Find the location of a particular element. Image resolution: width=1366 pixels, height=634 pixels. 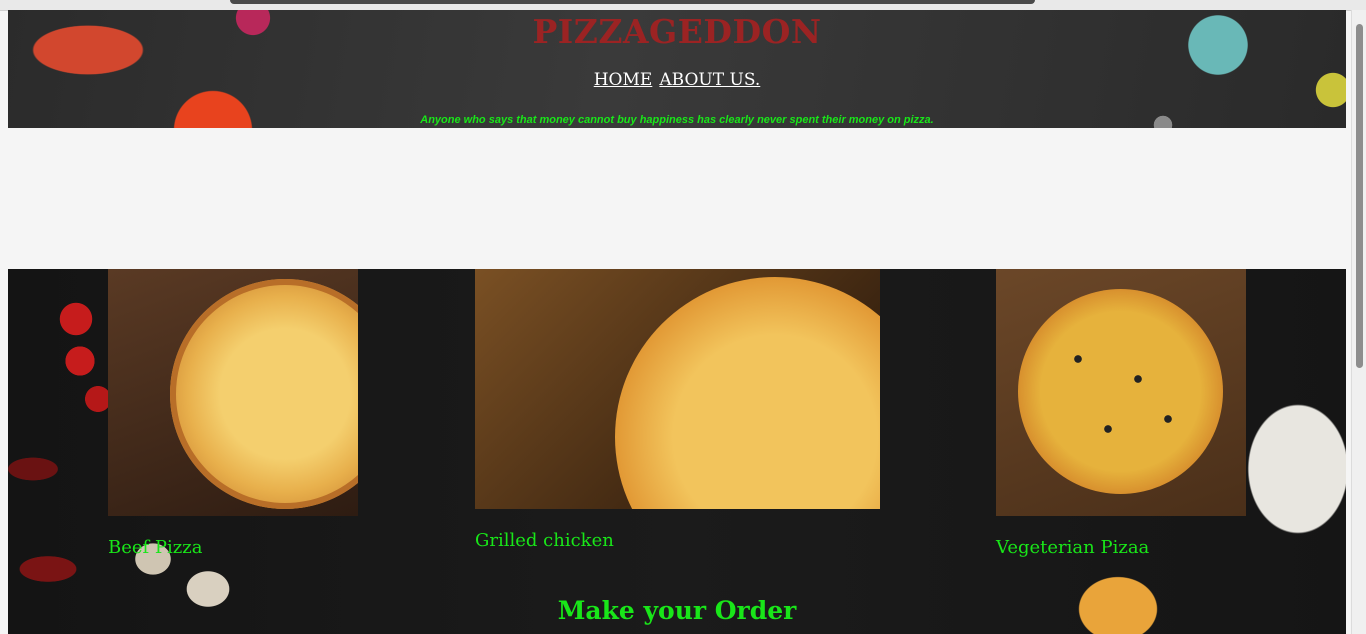

vegetarian-pizza-label: Vegeterian Pizaa is located at coordinates (1073, 547).